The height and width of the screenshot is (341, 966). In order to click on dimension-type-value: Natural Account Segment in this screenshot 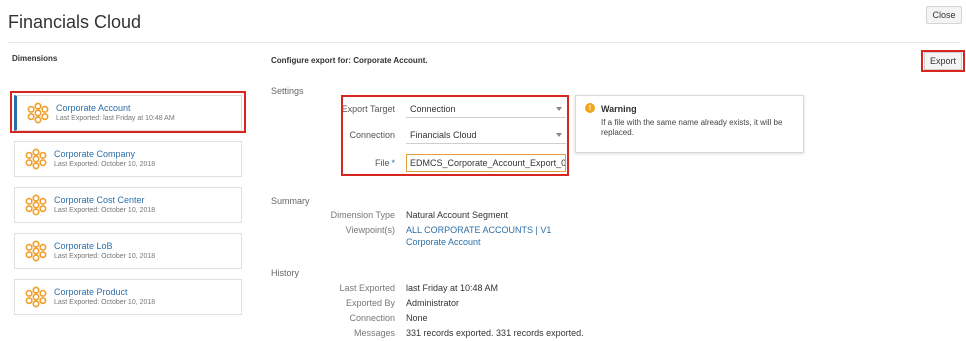, I will do `click(457, 215)`.